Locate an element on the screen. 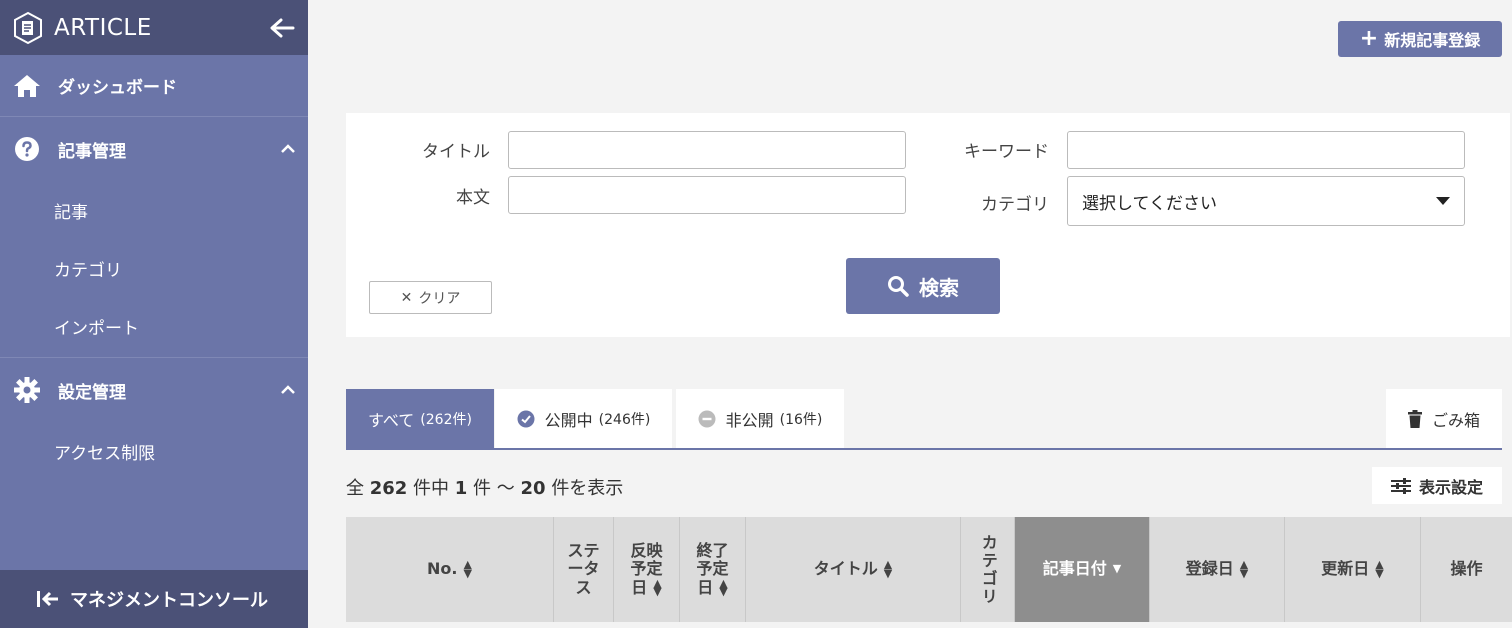 Image resolution: width=1512 pixels, height=628 pixels. result-to: 20 is located at coordinates (533, 488).